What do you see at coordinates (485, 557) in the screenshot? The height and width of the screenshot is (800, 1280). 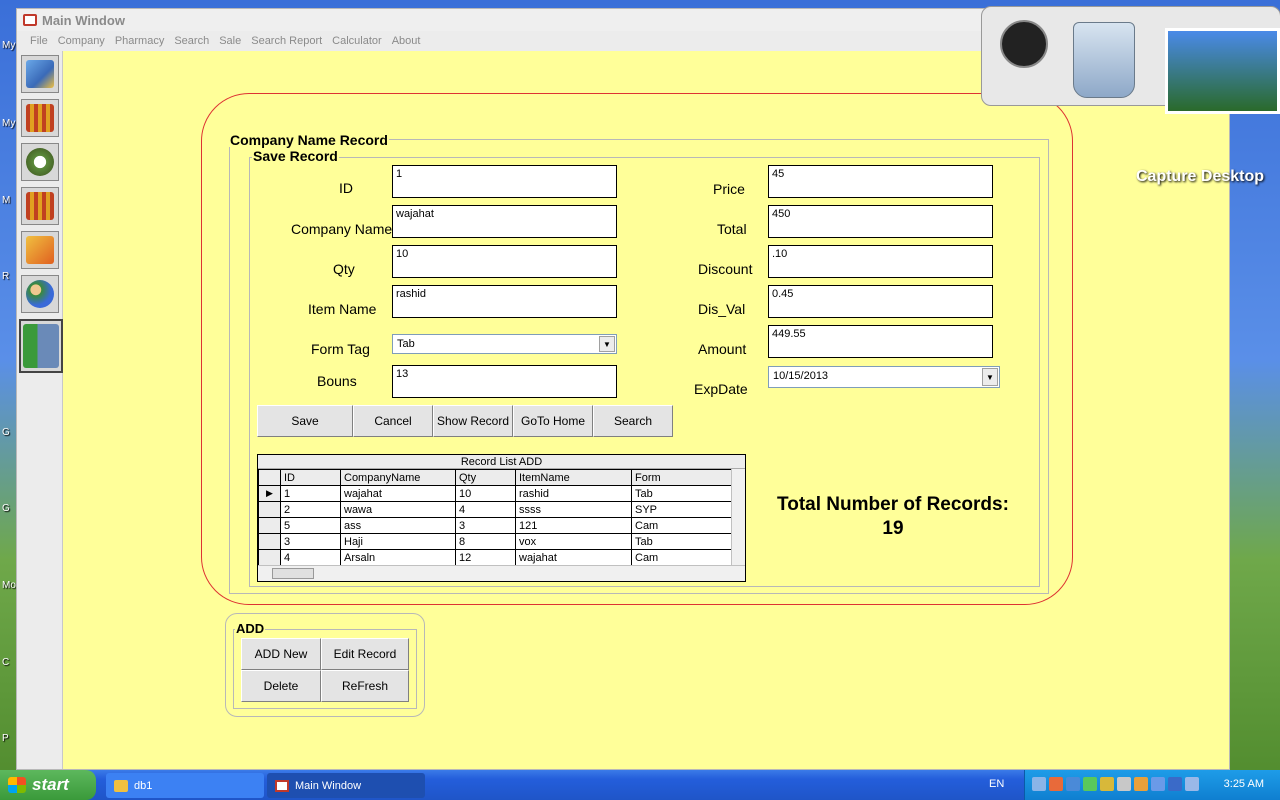 I see `cell-qty: 12` at bounding box center [485, 557].